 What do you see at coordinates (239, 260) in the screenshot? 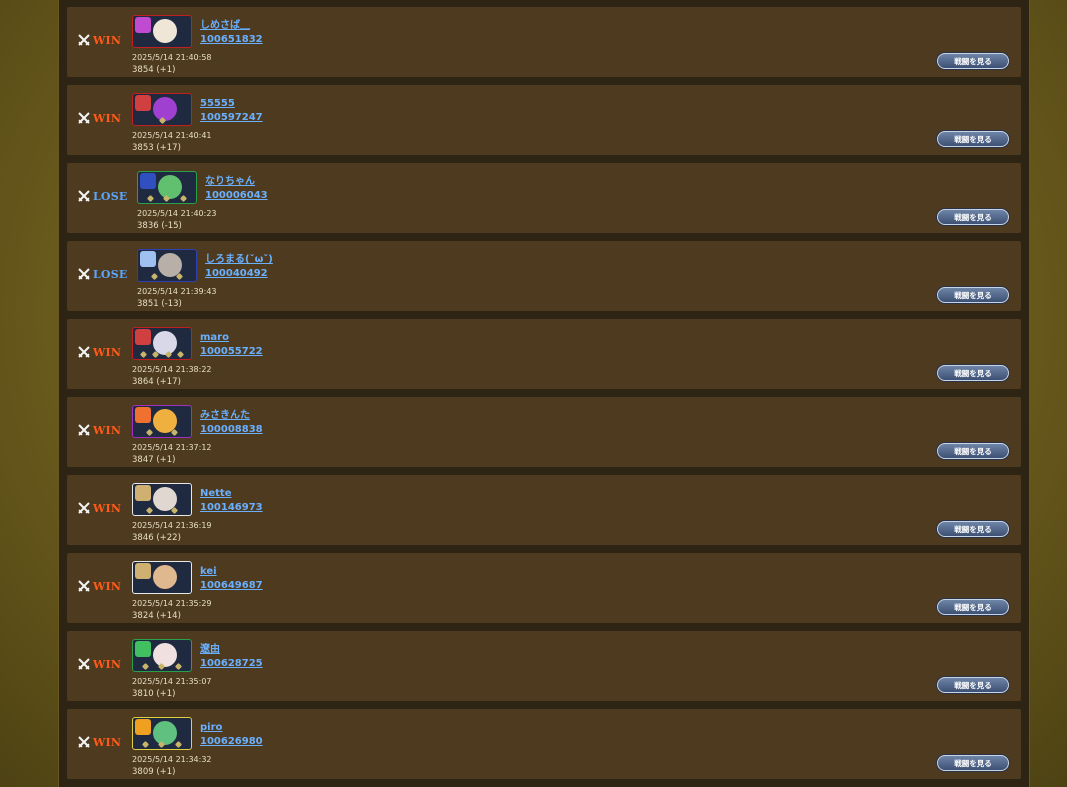
I see `player-name-link: しろまる(ˇωˇ)` at bounding box center [239, 260].